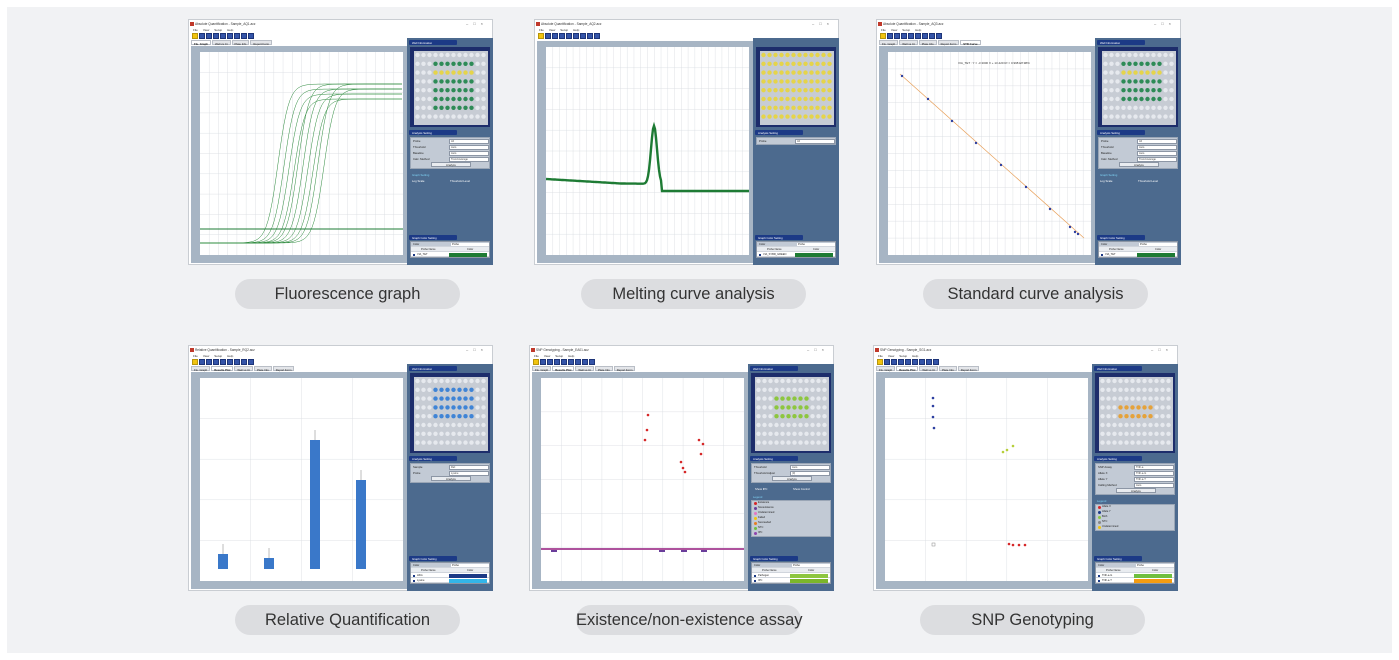 The width and height of the screenshot is (1399, 660). I want to click on setting-select: Trend Average, so click(469, 159).